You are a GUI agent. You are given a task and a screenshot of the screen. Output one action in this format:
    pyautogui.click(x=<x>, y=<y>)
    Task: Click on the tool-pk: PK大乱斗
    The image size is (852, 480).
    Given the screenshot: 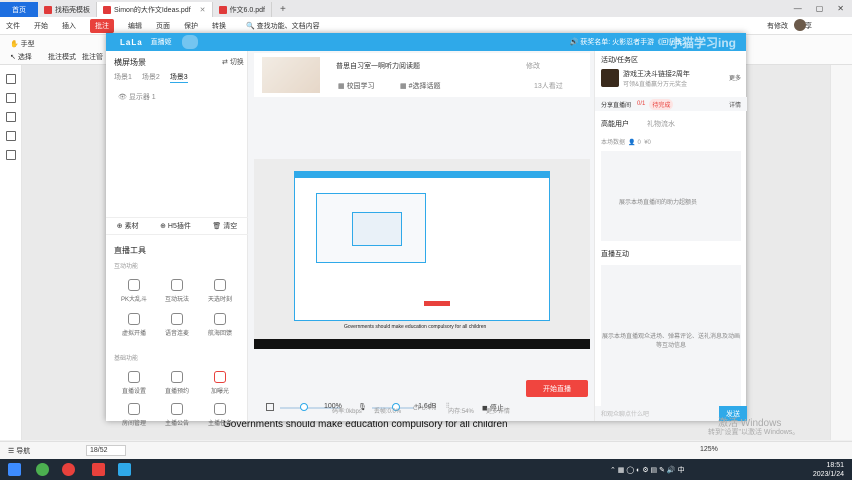 What is the action you would take?
    pyautogui.click(x=134, y=291)
    